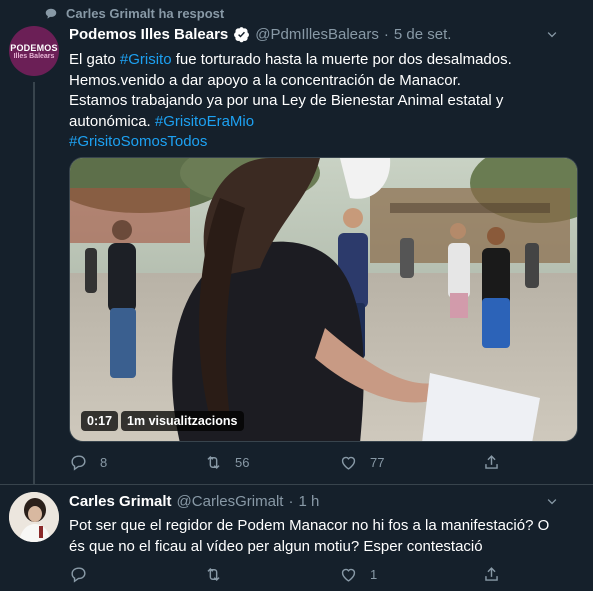  Describe the element at coordinates (136, 462) in the screenshot. I see `reply-button: 8` at that location.